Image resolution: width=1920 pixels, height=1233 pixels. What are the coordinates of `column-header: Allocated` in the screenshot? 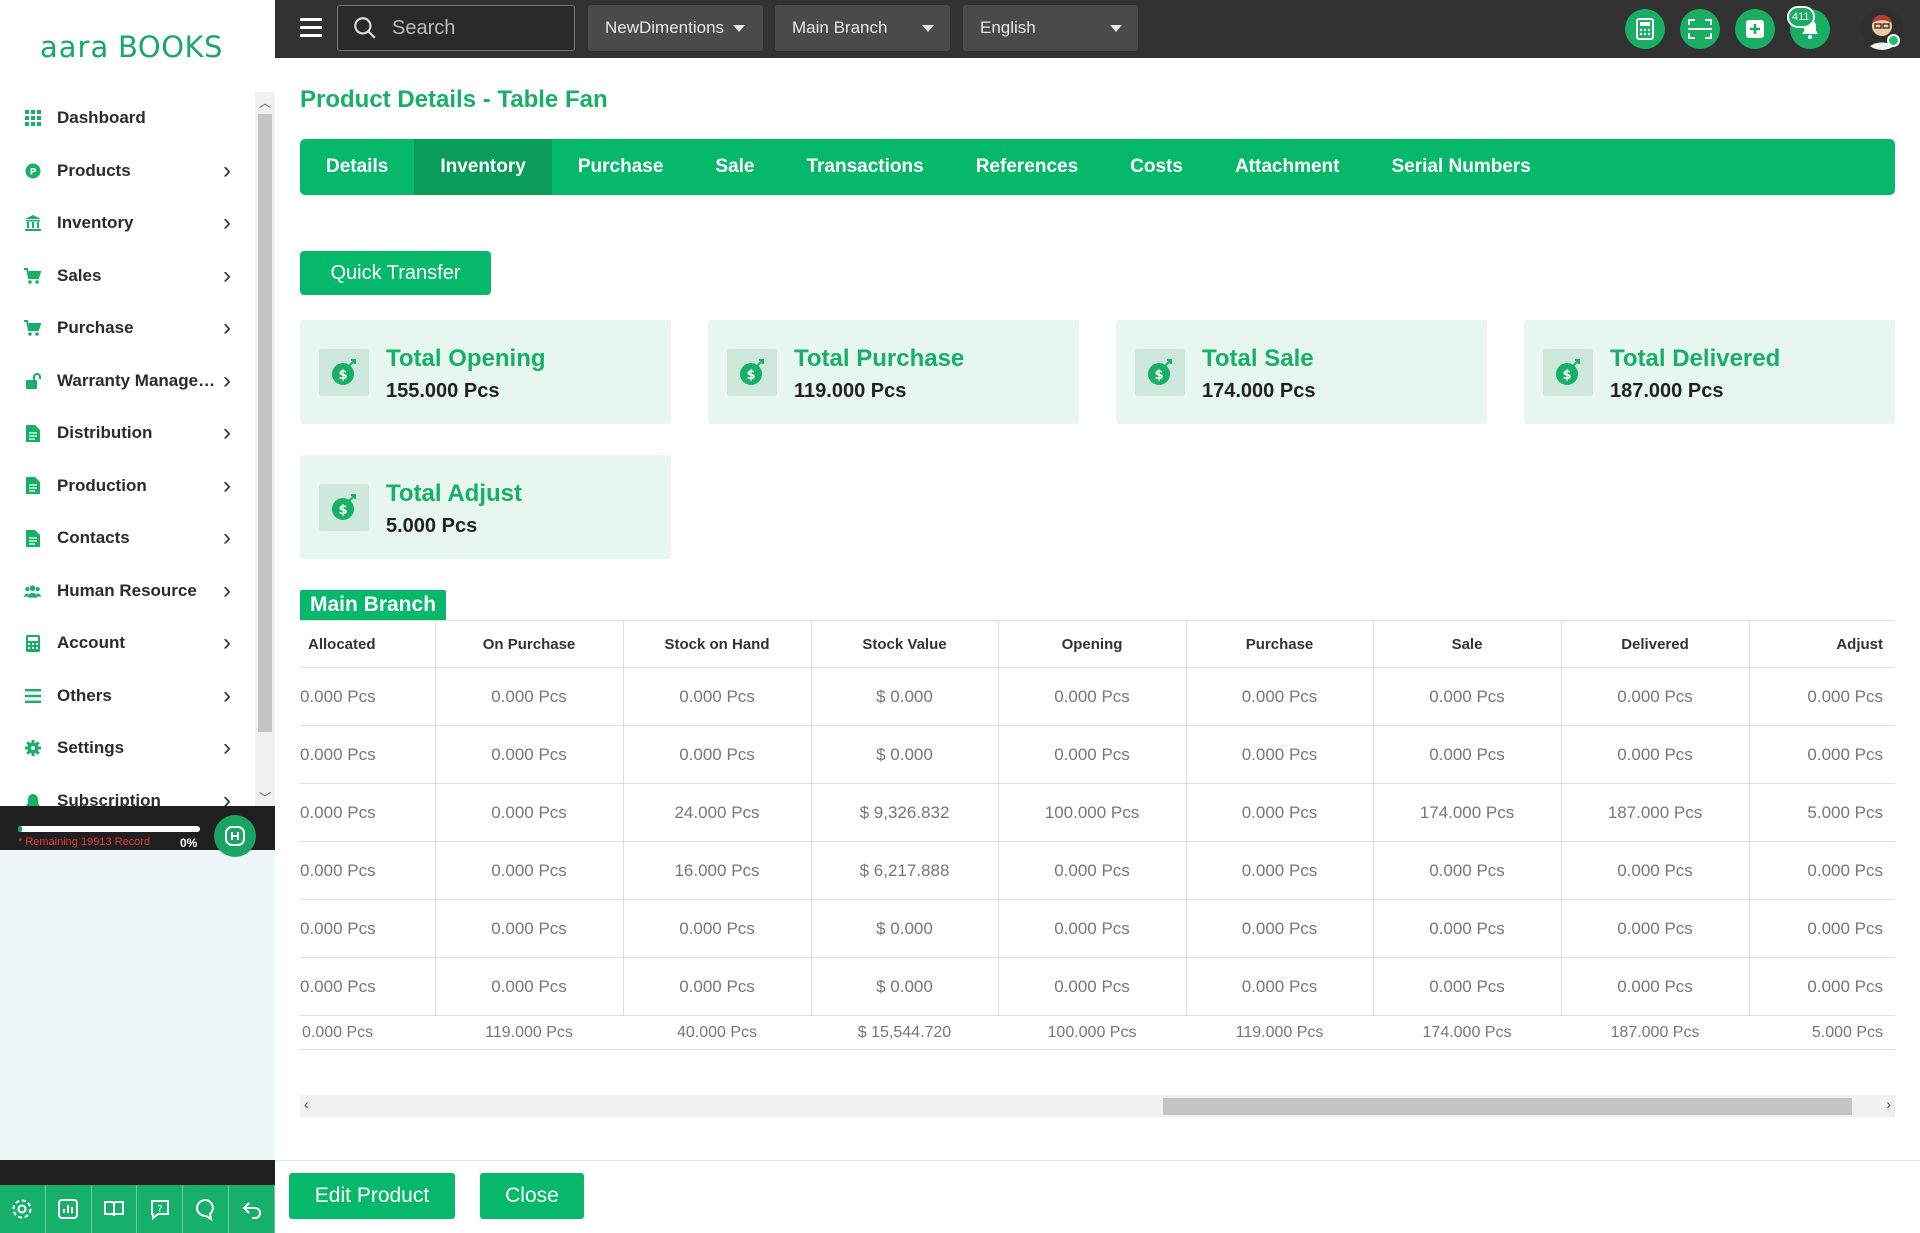 It's located at (368, 644).